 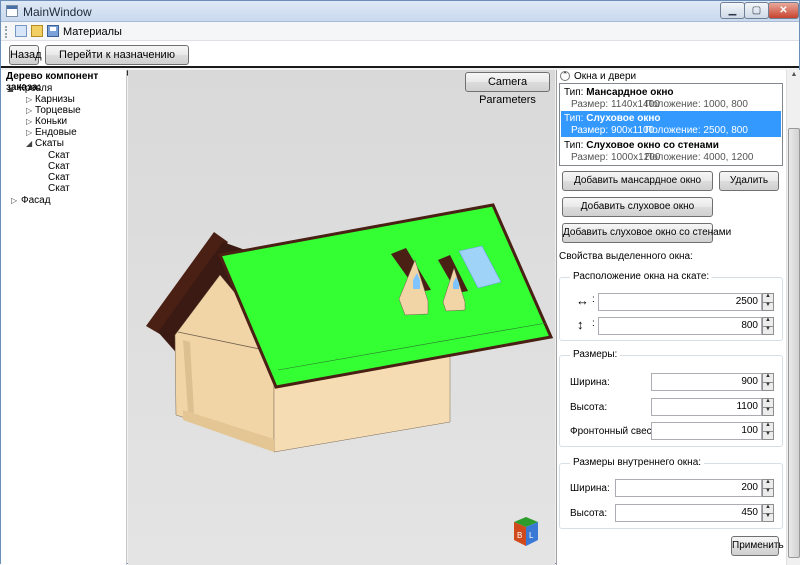 What do you see at coordinates (49, 143) in the screenshot?
I see `tree-node-slopes: Скаты` at bounding box center [49, 143].